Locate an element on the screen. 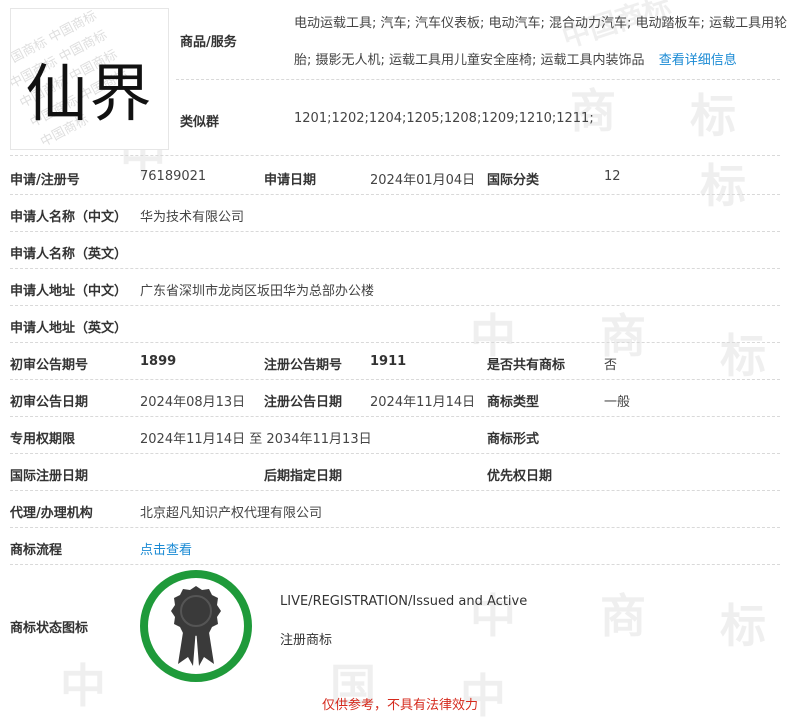  goods-label: 商品/服务 is located at coordinates (208, 42).